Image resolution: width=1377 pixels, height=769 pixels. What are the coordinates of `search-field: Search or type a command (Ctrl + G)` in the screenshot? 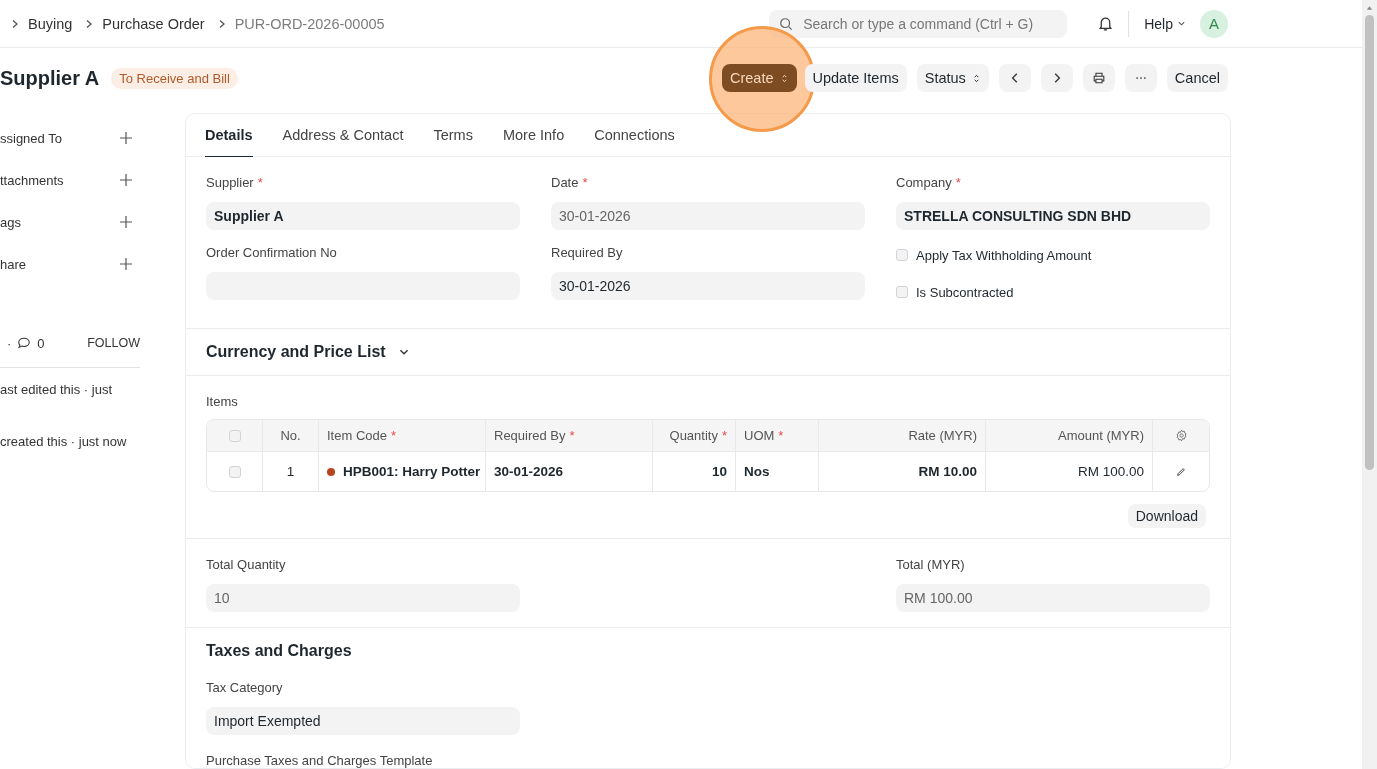 It's located at (918, 23).